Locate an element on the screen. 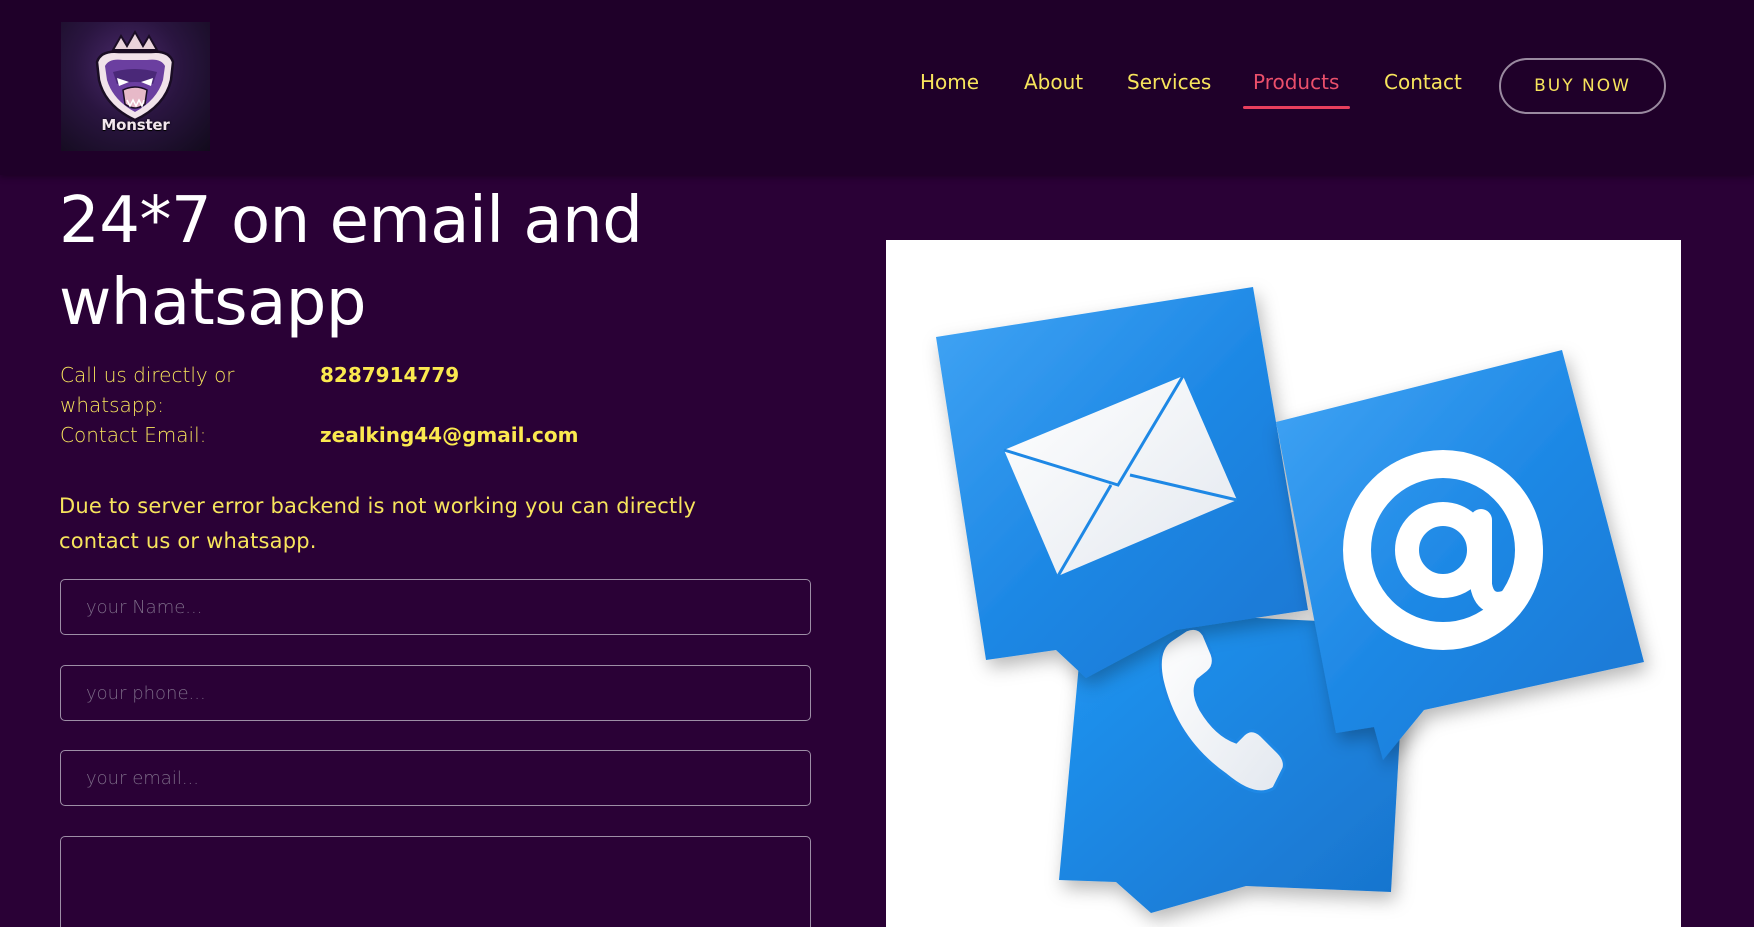 This screenshot has width=1754, height=927. nav-services: Services is located at coordinates (1169, 82).